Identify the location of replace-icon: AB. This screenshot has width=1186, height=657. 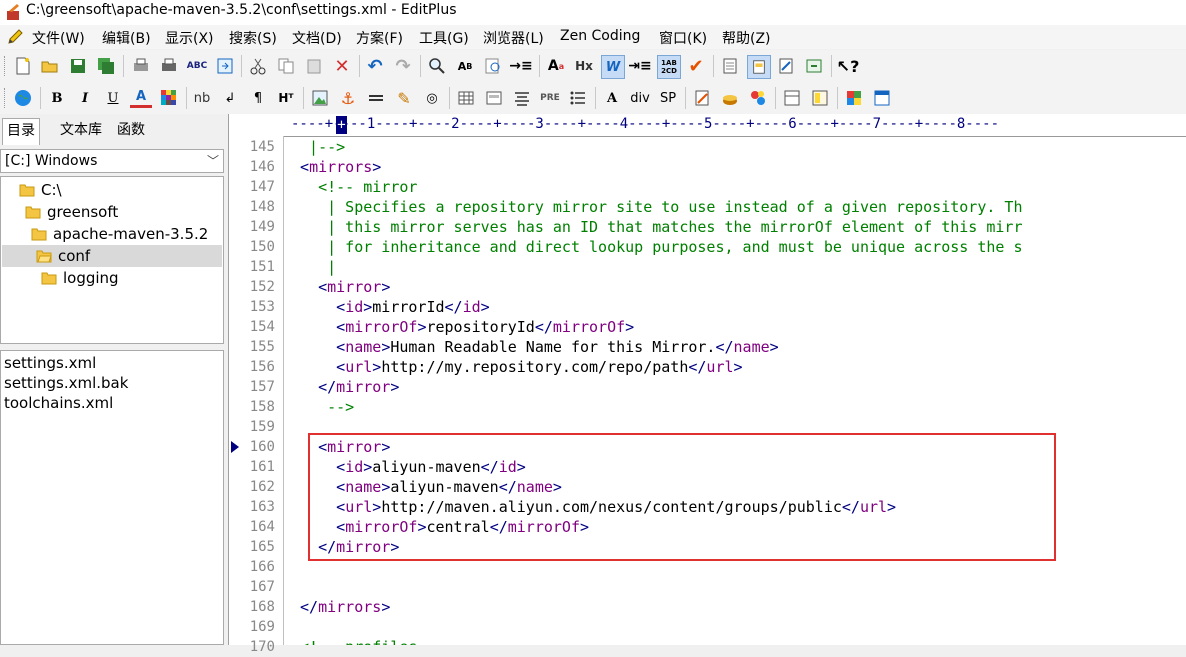
(465, 66).